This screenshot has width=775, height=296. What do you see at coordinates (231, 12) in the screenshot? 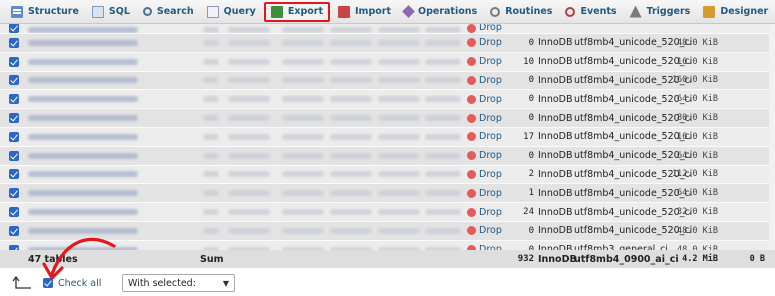
I see `tab-query: Query` at bounding box center [231, 12].